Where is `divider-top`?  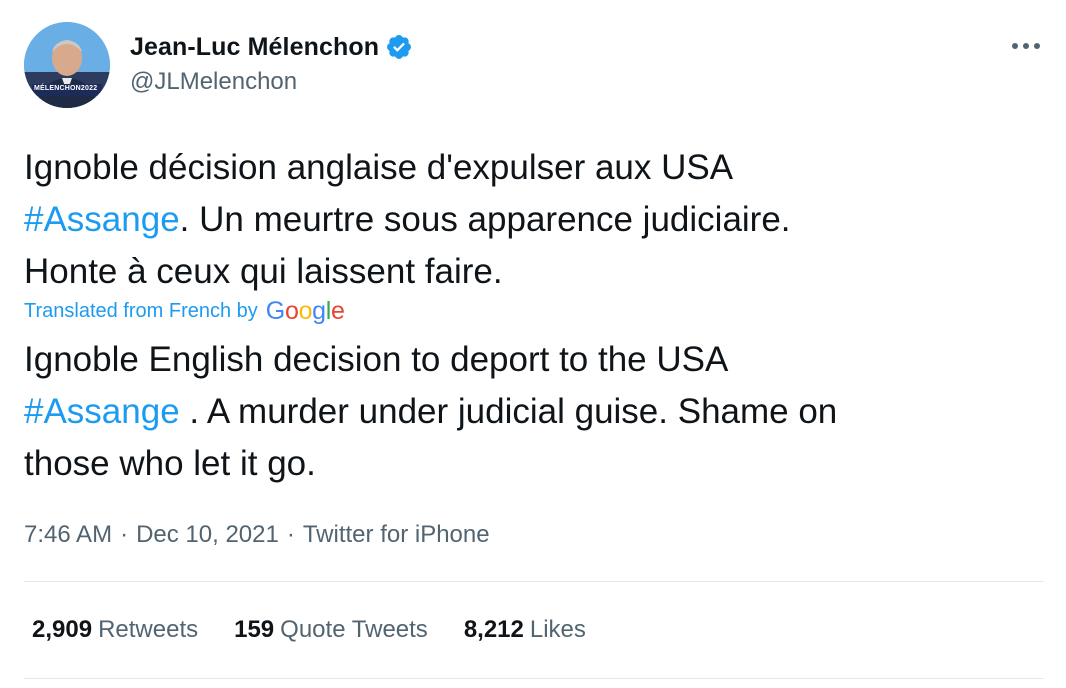 divider-top is located at coordinates (534, 581).